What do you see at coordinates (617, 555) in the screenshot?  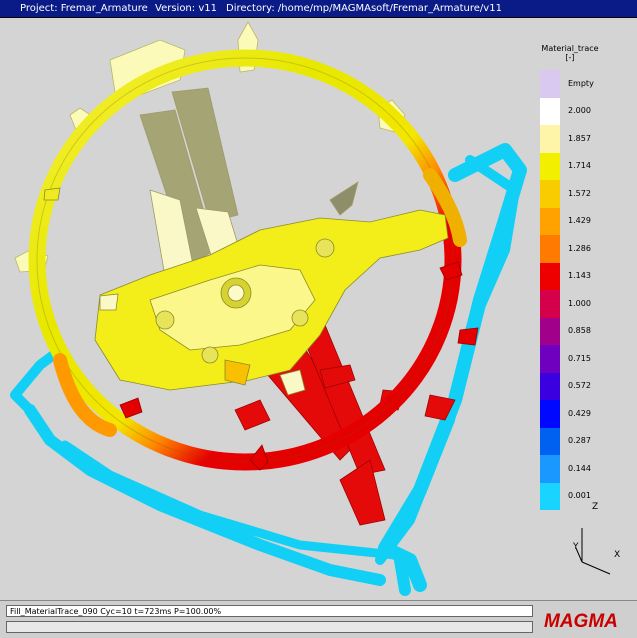 I see `axis-x-label: X` at bounding box center [617, 555].